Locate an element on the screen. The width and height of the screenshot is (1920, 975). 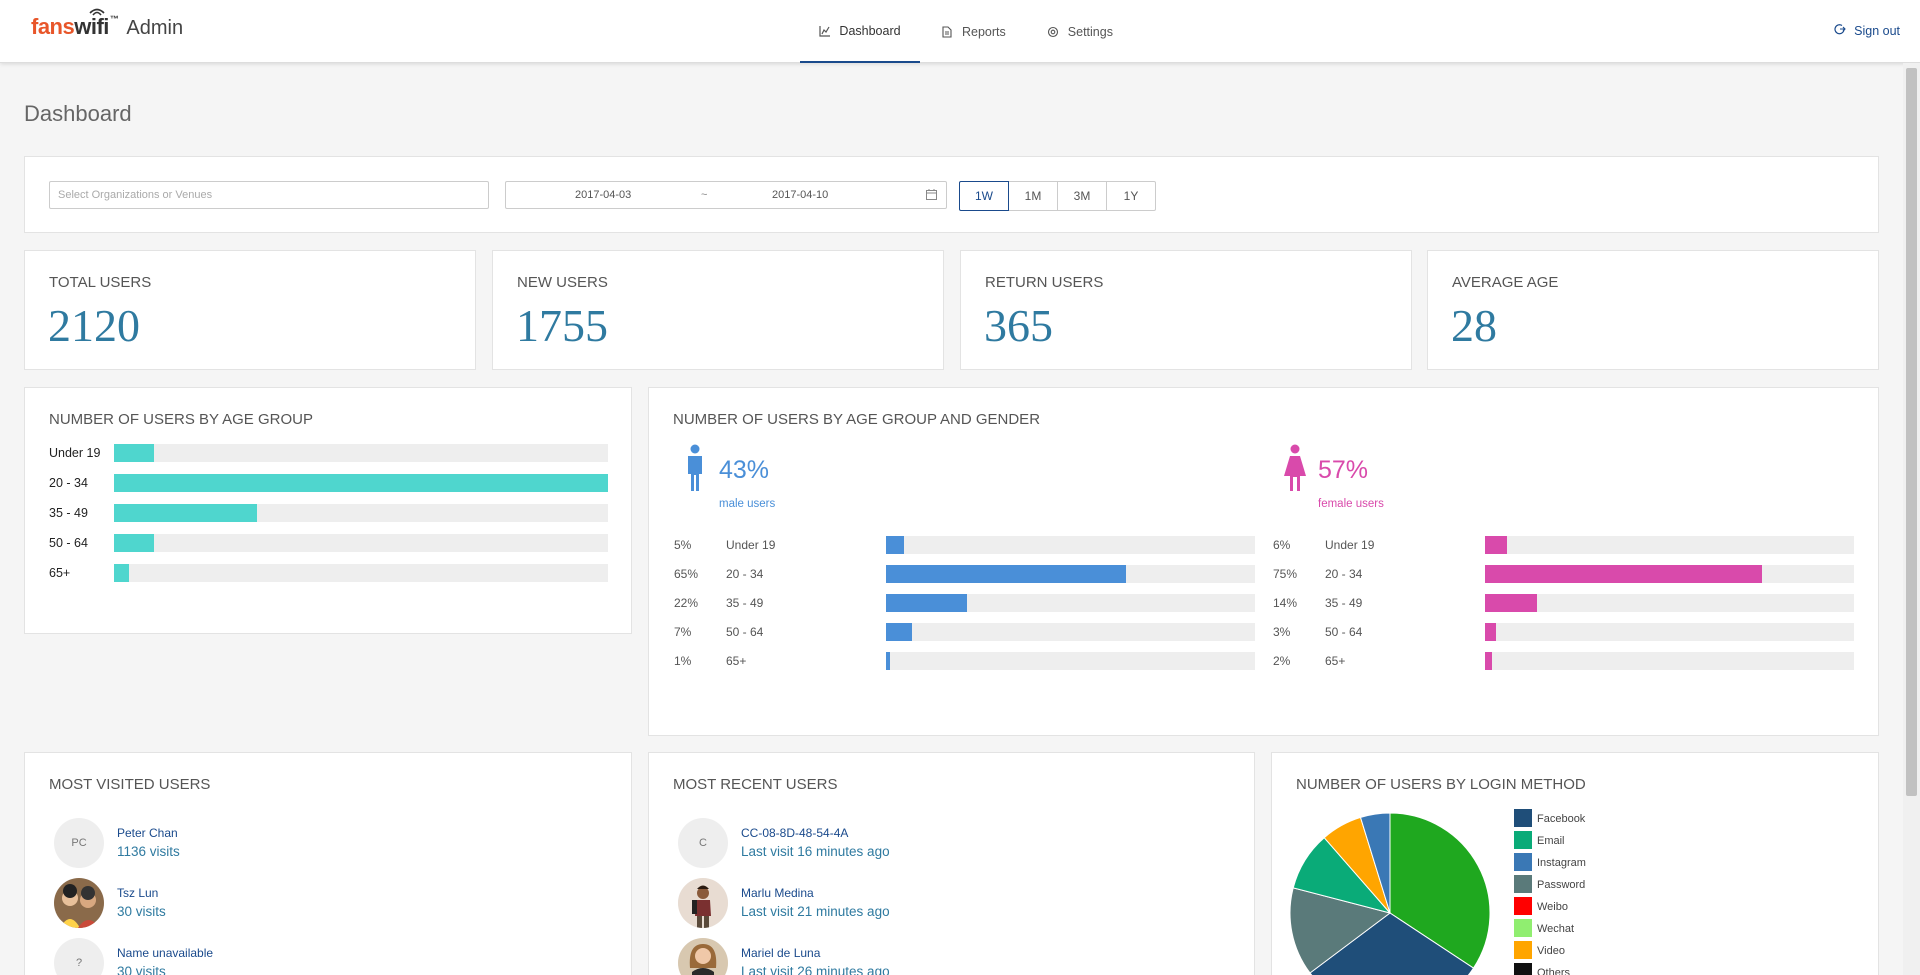
stat-label: NEW USERS is located at coordinates (562, 282).